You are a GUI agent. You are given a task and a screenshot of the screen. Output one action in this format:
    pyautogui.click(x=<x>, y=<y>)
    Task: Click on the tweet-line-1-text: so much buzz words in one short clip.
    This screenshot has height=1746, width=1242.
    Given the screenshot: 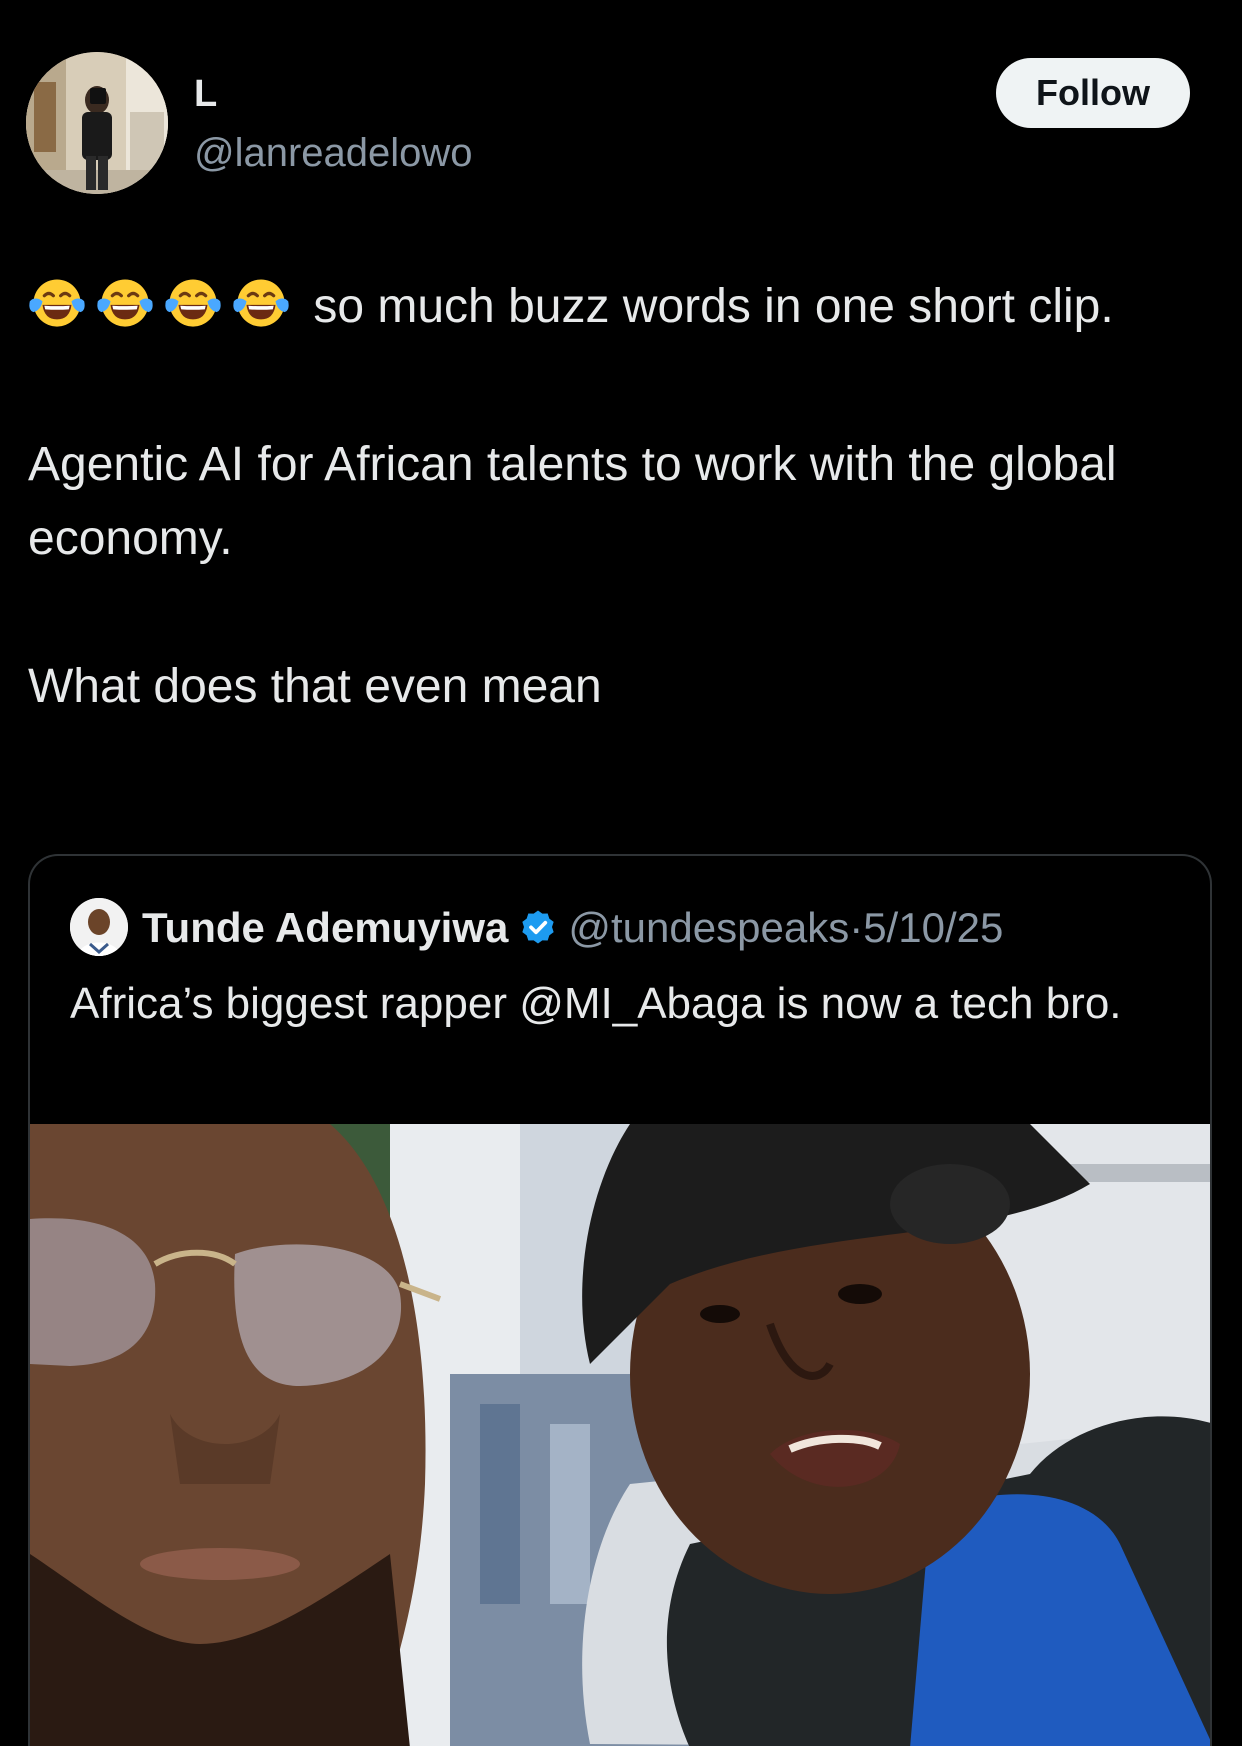 What is the action you would take?
    pyautogui.click(x=707, y=306)
    